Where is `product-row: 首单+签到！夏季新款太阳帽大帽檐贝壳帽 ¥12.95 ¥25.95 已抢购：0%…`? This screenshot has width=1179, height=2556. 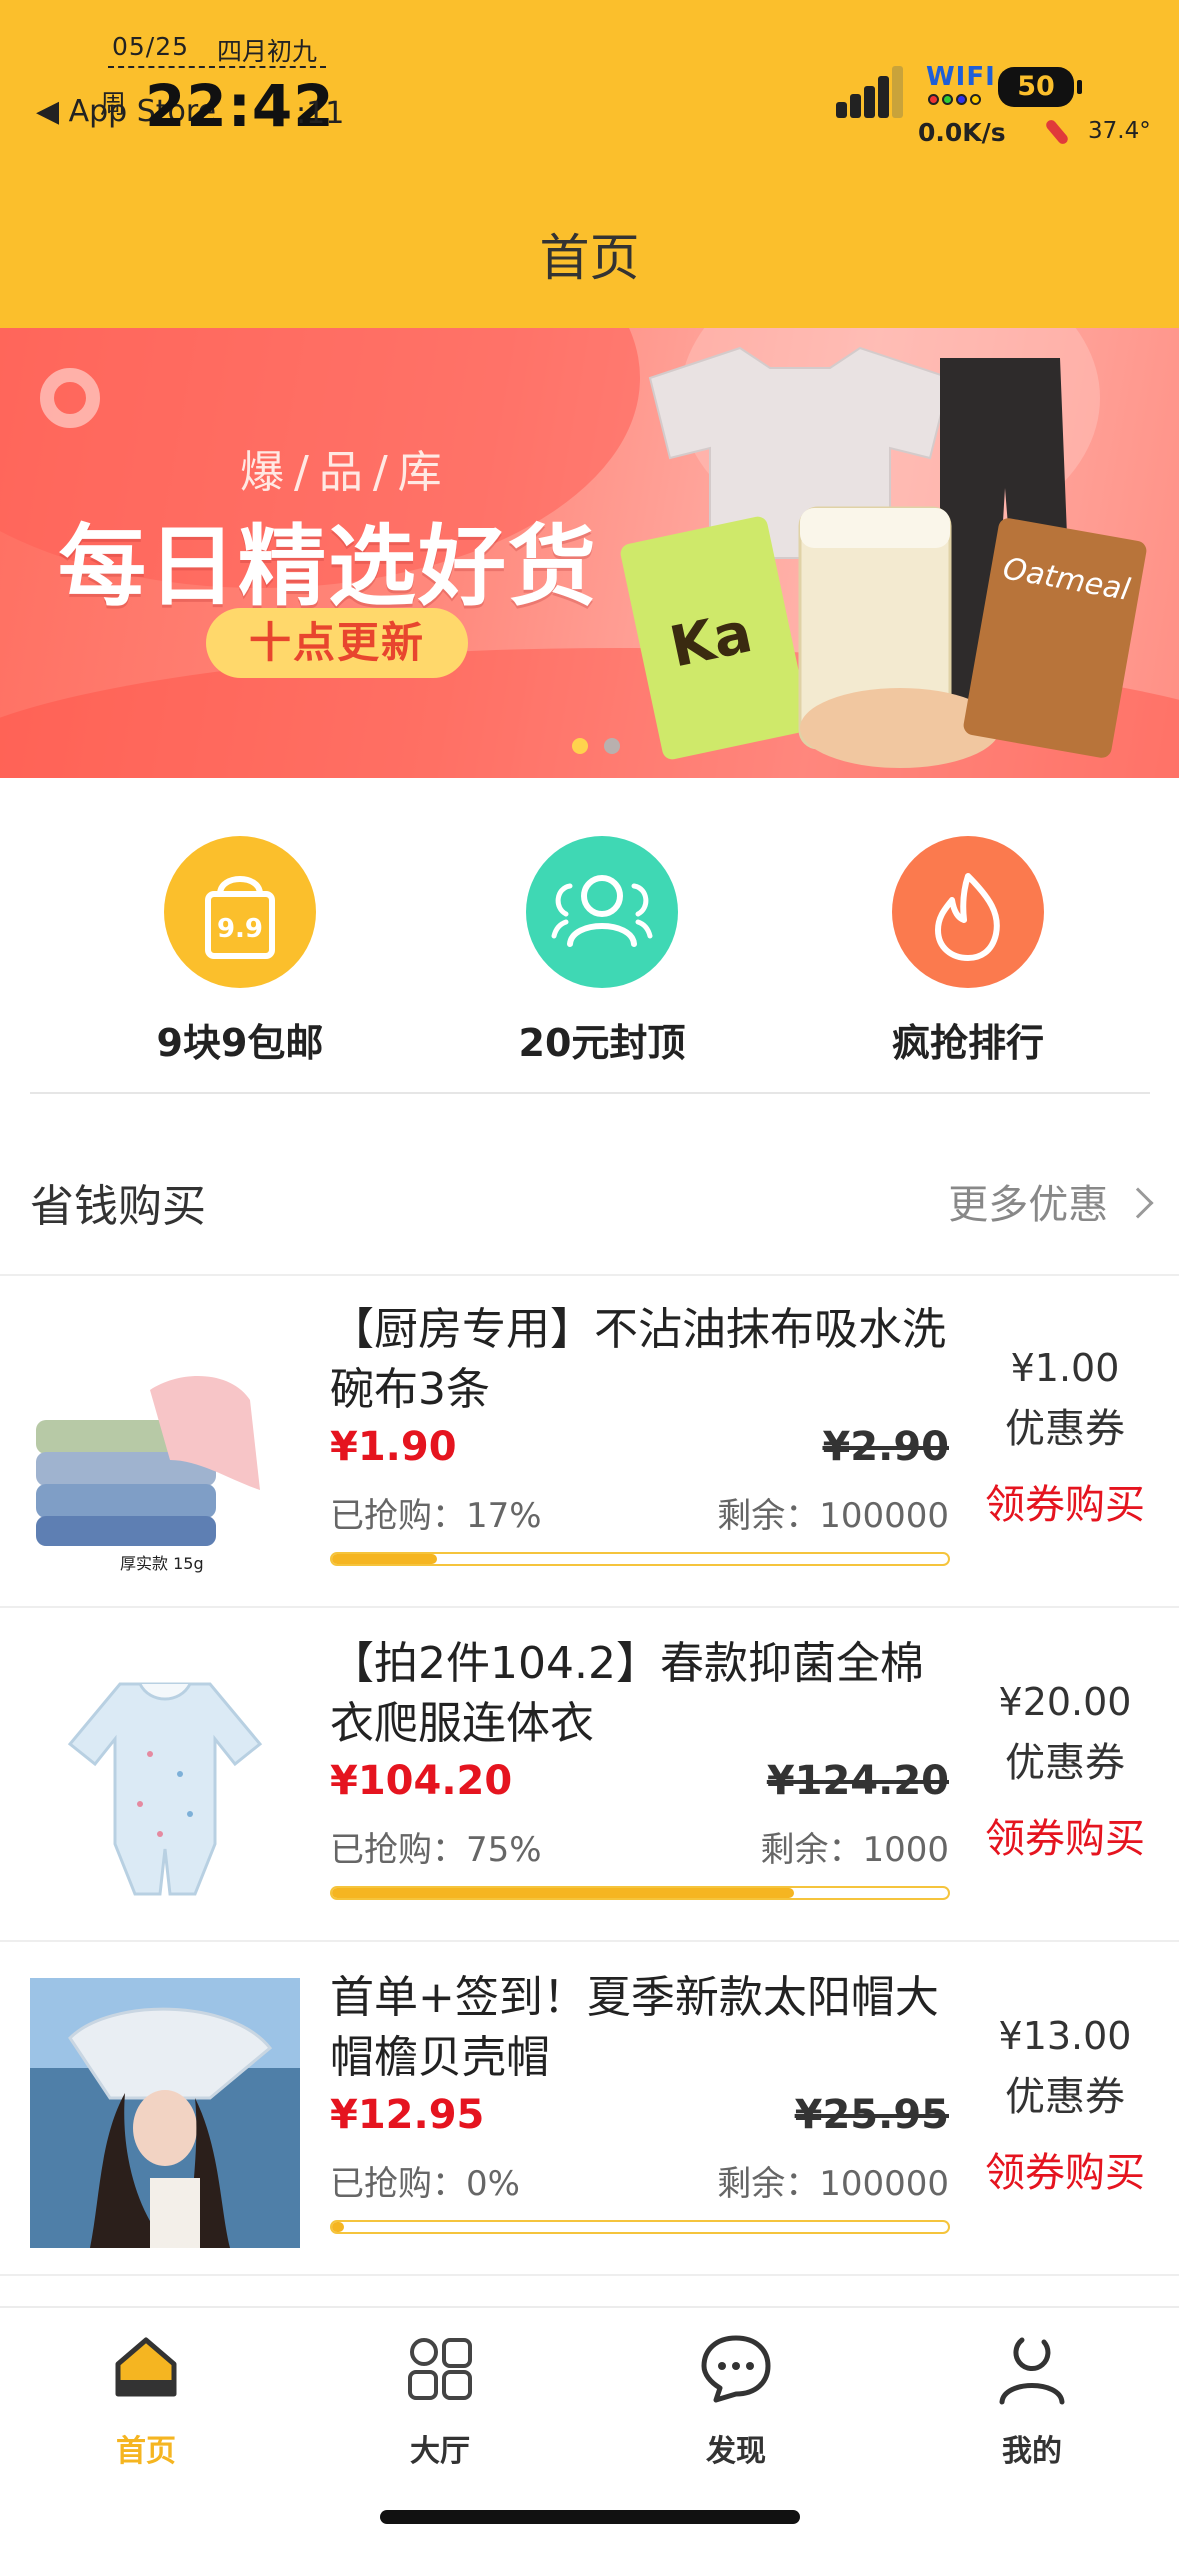 product-row: 首单+签到！夏季新款太阳帽大帽檐贝壳帽 ¥12.95 ¥25.95 已抢购：0%… is located at coordinates (589, 2110).